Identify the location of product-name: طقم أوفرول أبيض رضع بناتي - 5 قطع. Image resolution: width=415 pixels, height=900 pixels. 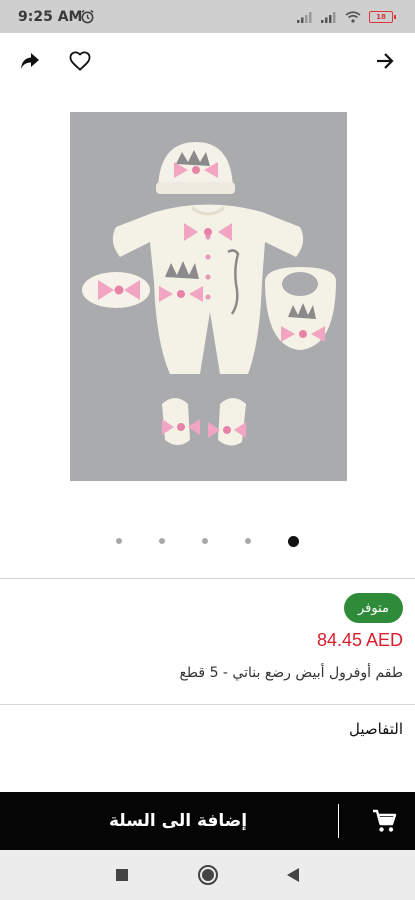
(291, 673).